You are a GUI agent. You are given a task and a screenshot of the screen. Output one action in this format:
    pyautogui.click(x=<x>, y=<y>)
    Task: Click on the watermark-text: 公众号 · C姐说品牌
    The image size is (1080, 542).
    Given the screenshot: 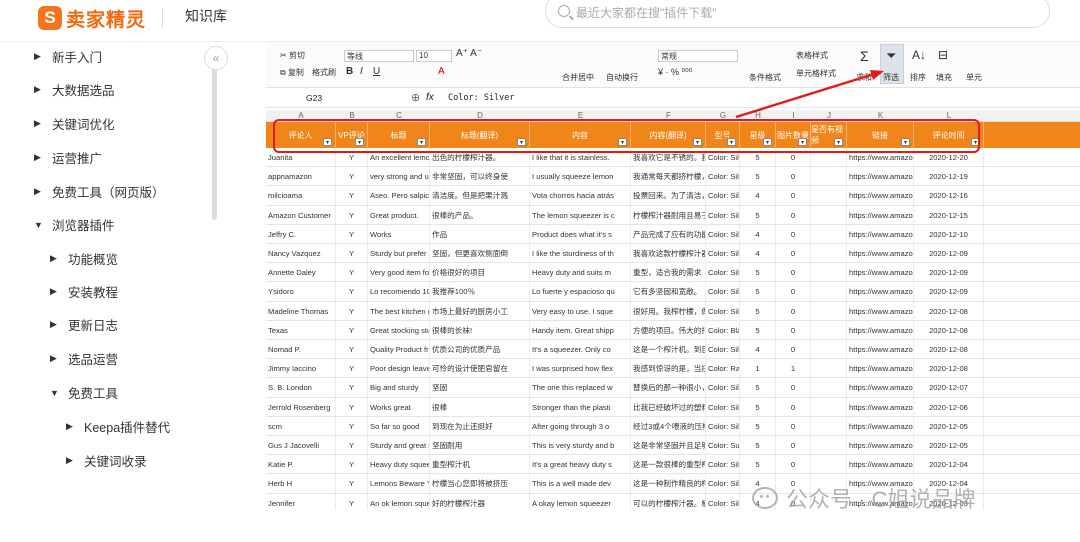 What is the action you would take?
    pyautogui.click(x=881, y=499)
    